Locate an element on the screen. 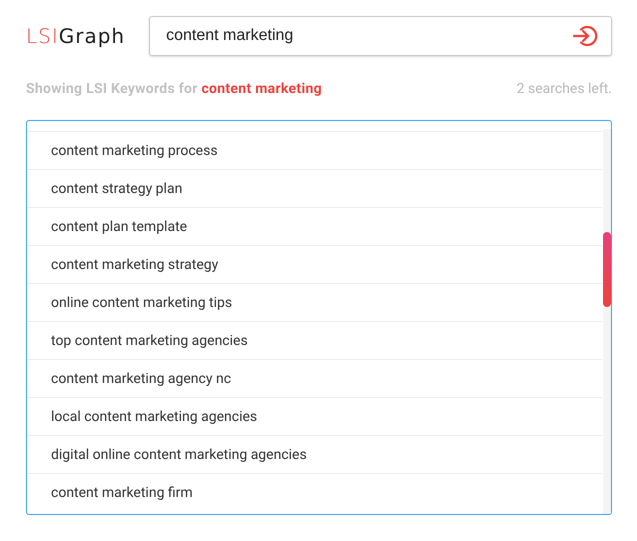 Image resolution: width=637 pixels, height=541 pixels. keyword-item: content plan template is located at coordinates (314, 226).